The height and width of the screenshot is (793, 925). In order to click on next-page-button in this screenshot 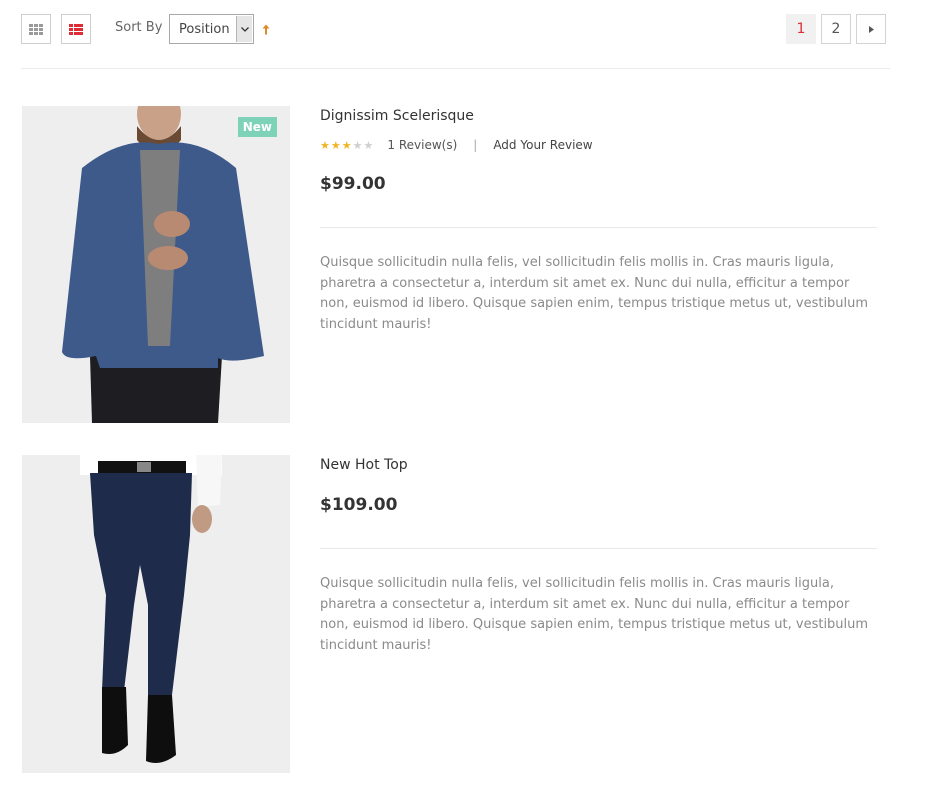, I will do `click(871, 29)`.